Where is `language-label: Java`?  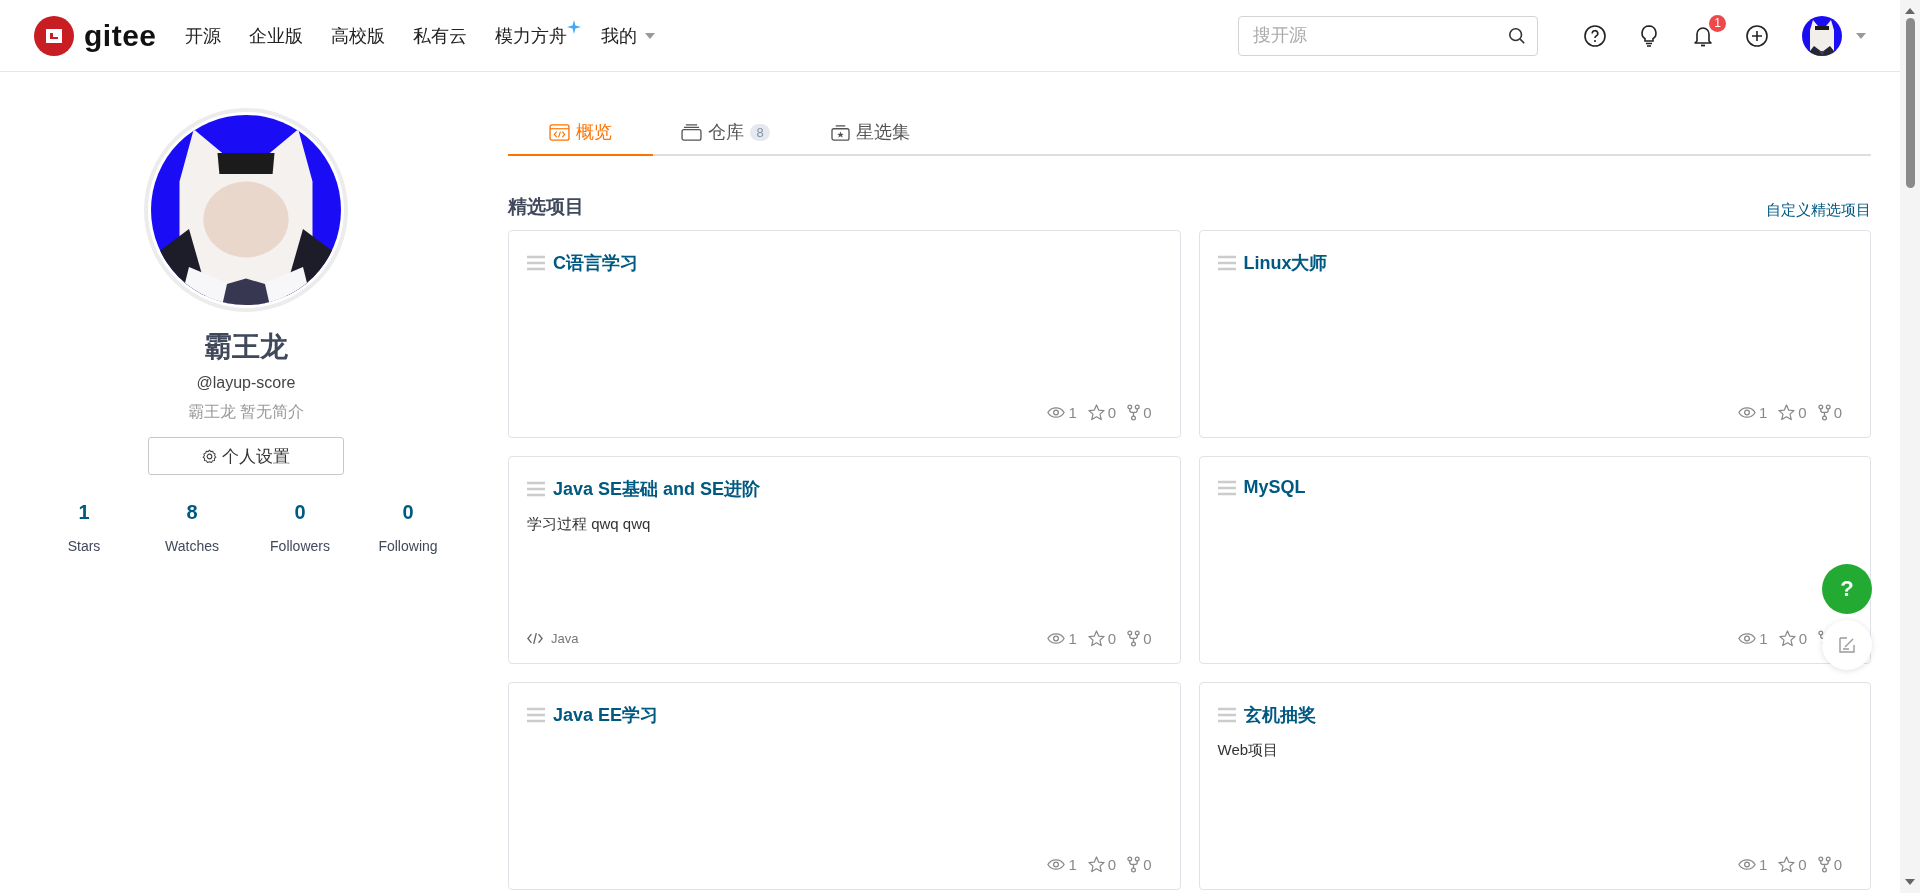 language-label: Java is located at coordinates (565, 638).